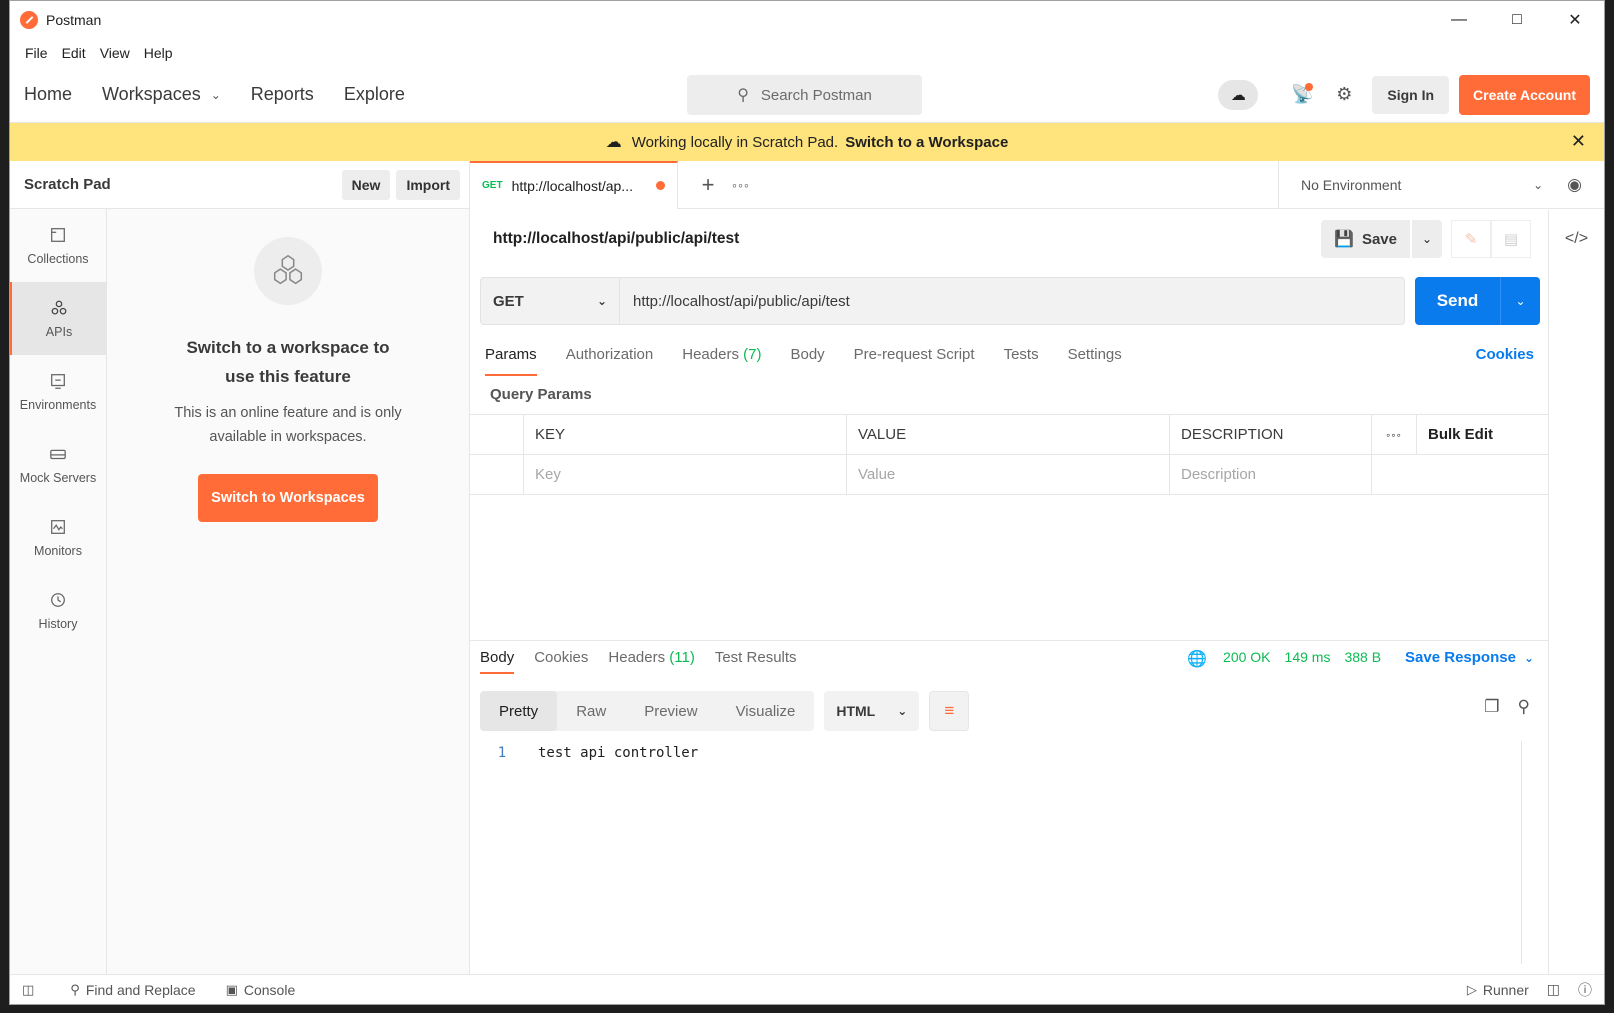  Describe the element at coordinates (288, 498) in the screenshot. I see `switch-to-workspaces-button: Switch to Workspaces` at that location.